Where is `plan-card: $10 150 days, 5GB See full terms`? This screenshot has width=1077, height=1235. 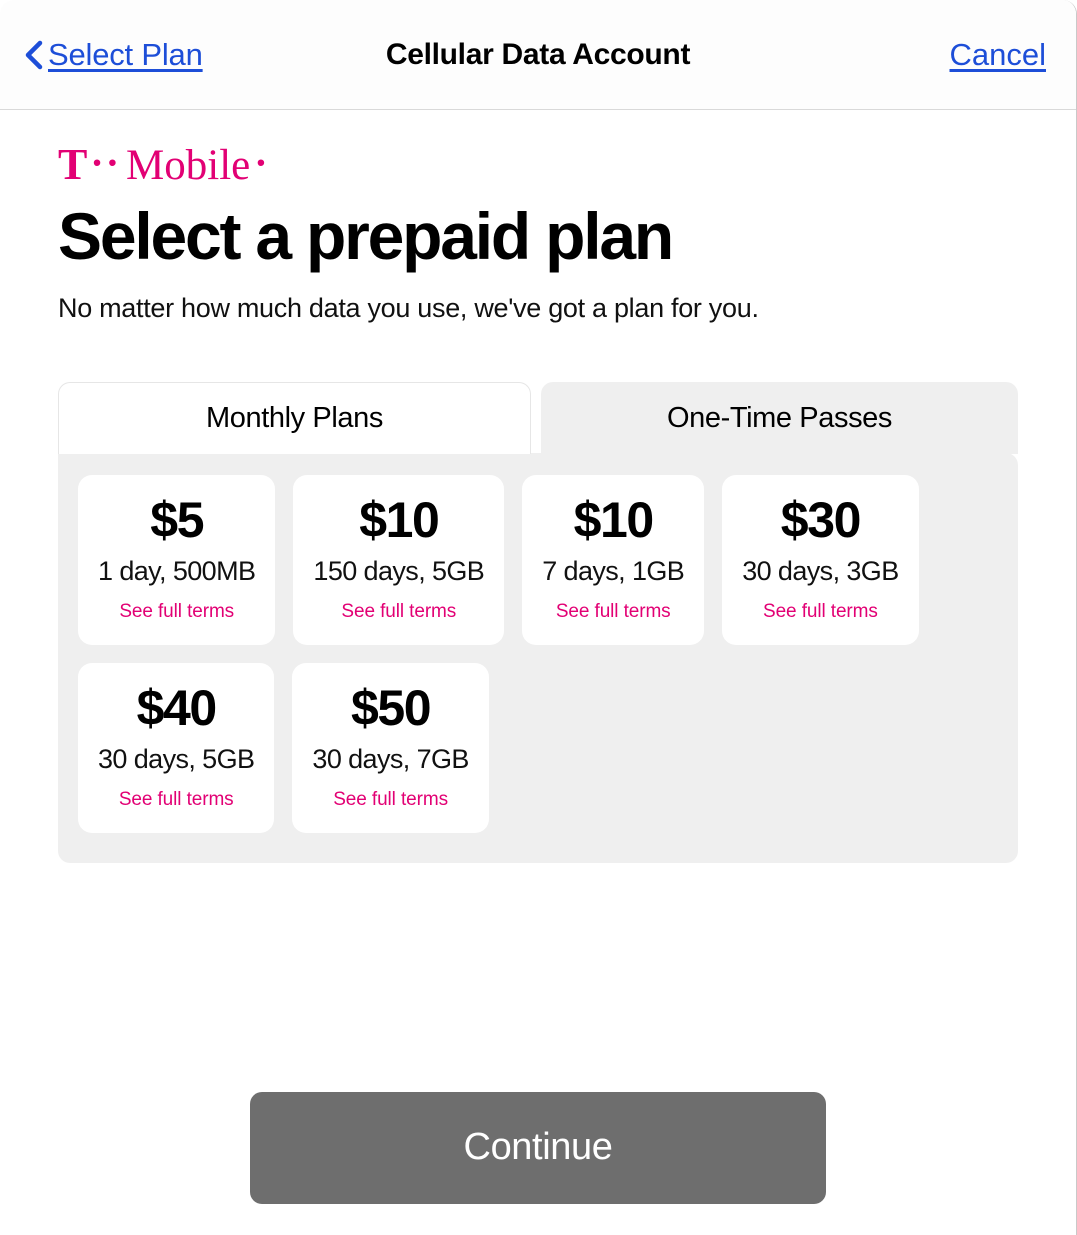 plan-card: $10 150 days, 5GB See full terms is located at coordinates (399, 560).